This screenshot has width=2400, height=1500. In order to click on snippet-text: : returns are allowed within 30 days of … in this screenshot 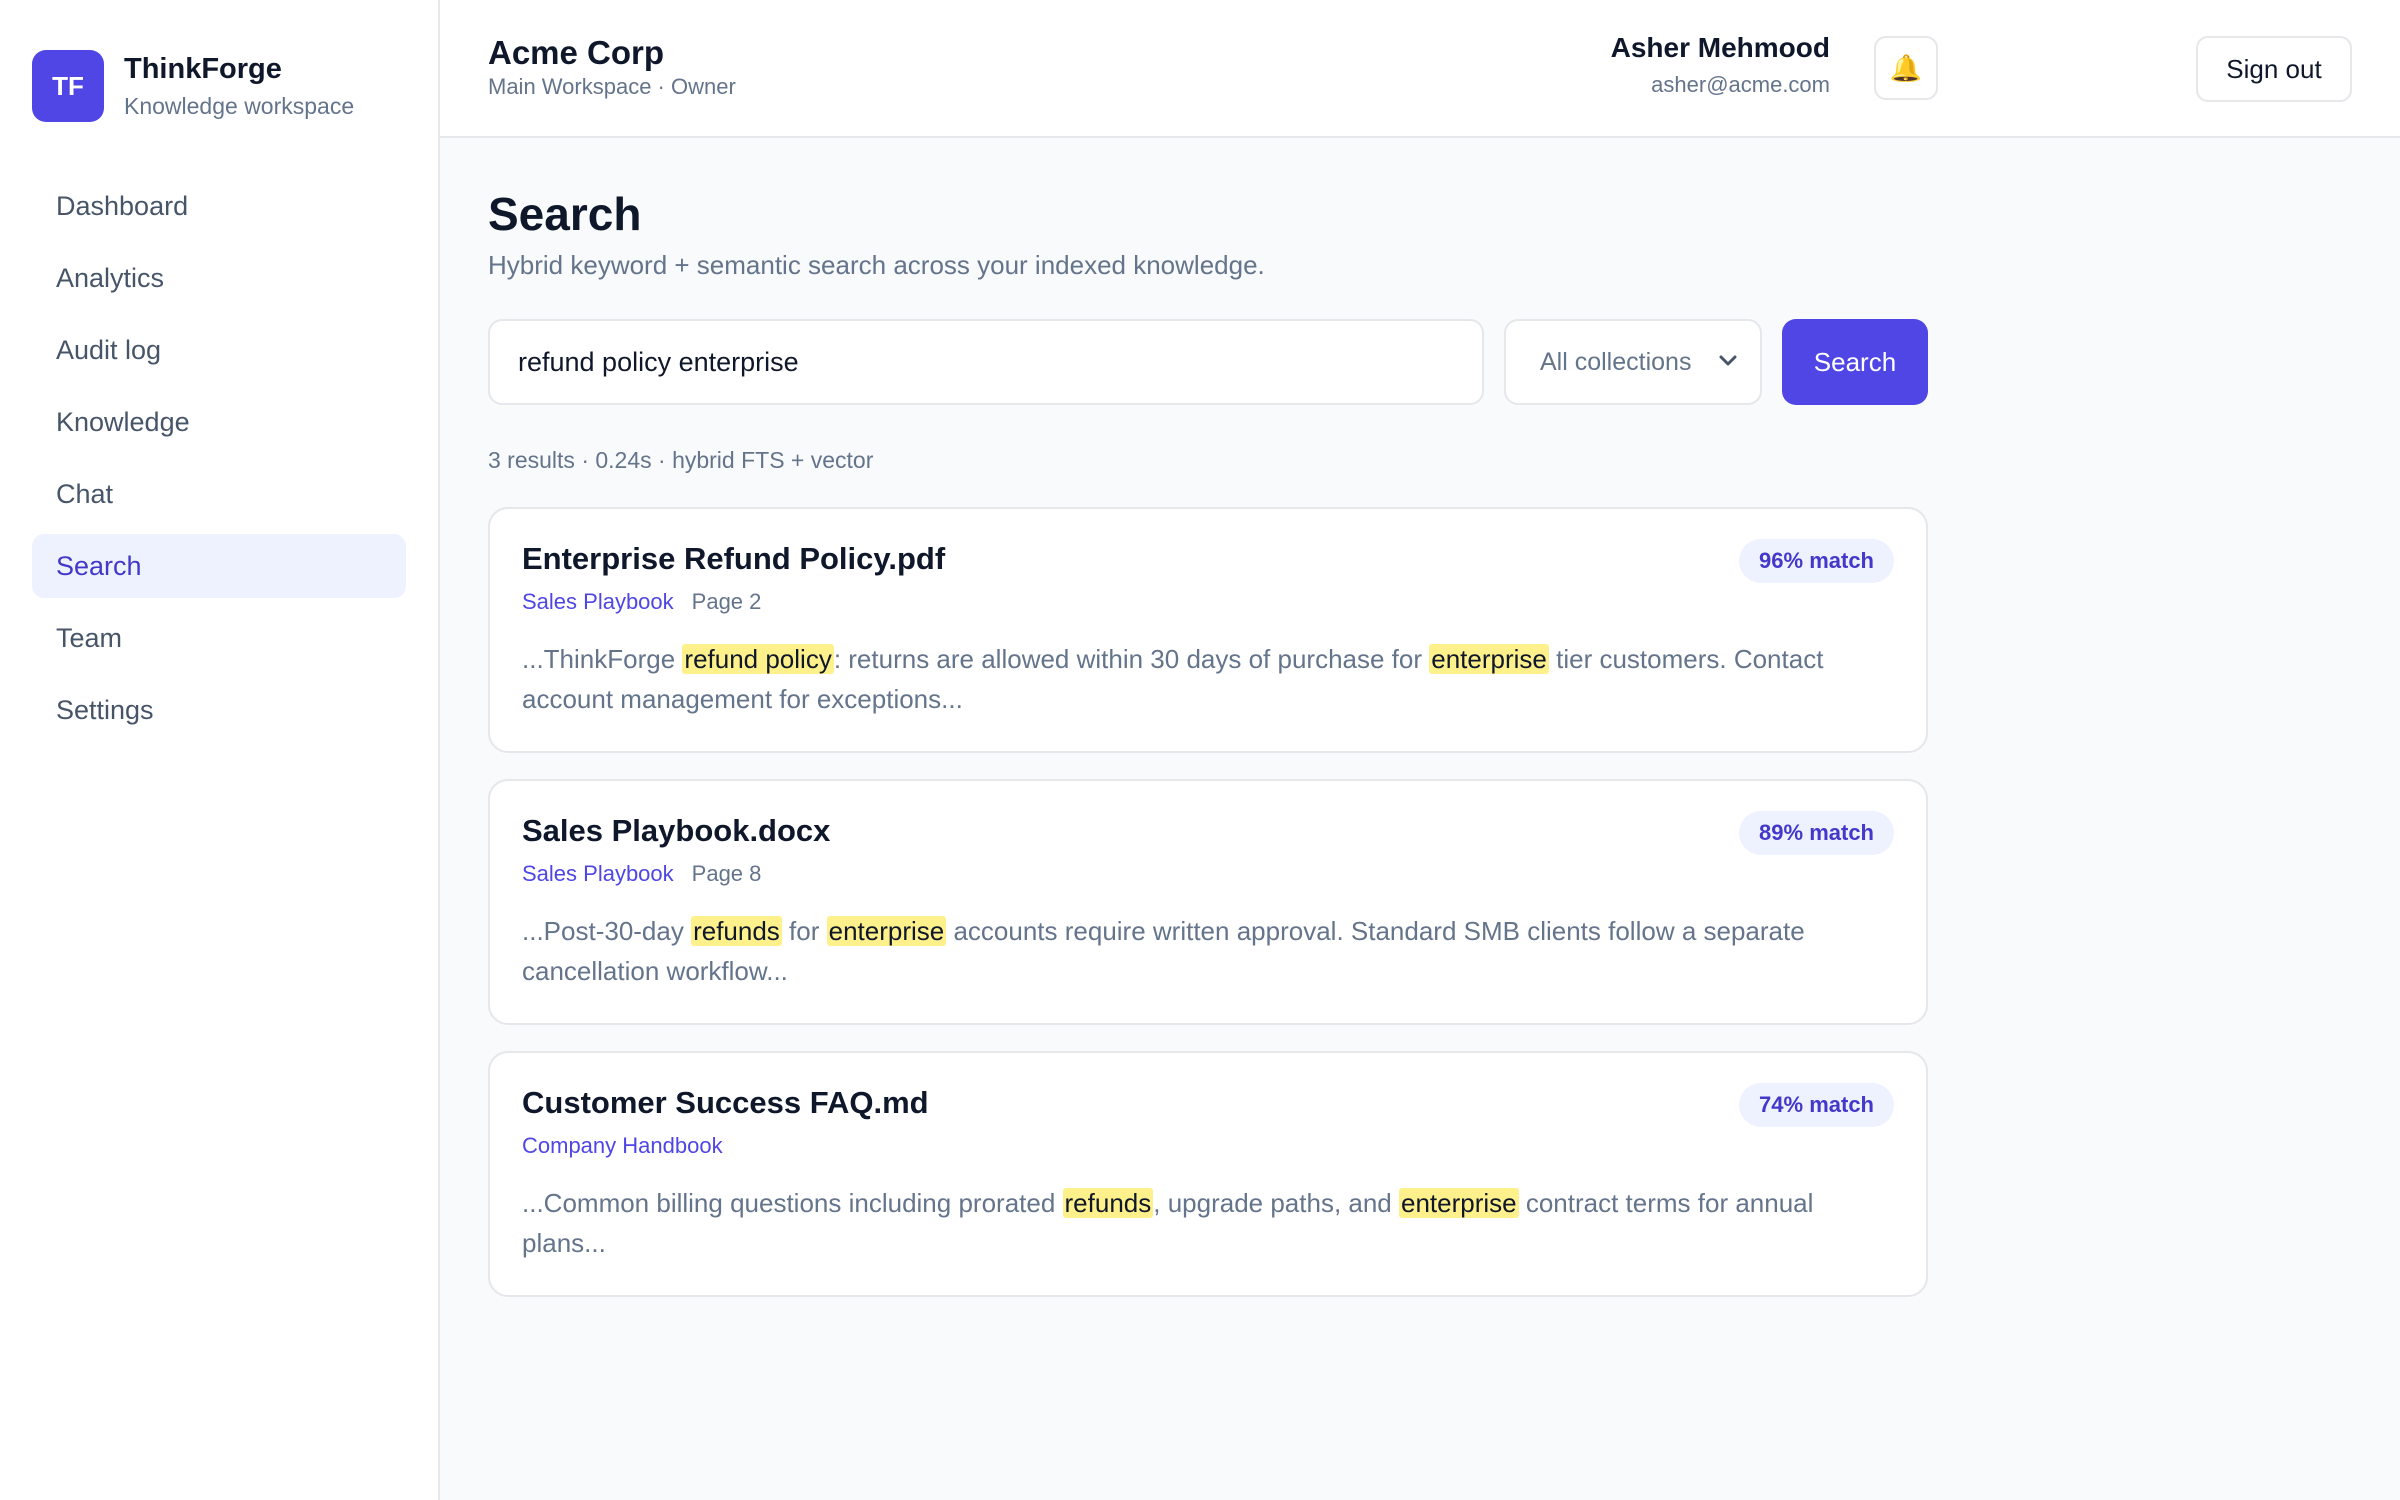, I will do `click(1131, 659)`.